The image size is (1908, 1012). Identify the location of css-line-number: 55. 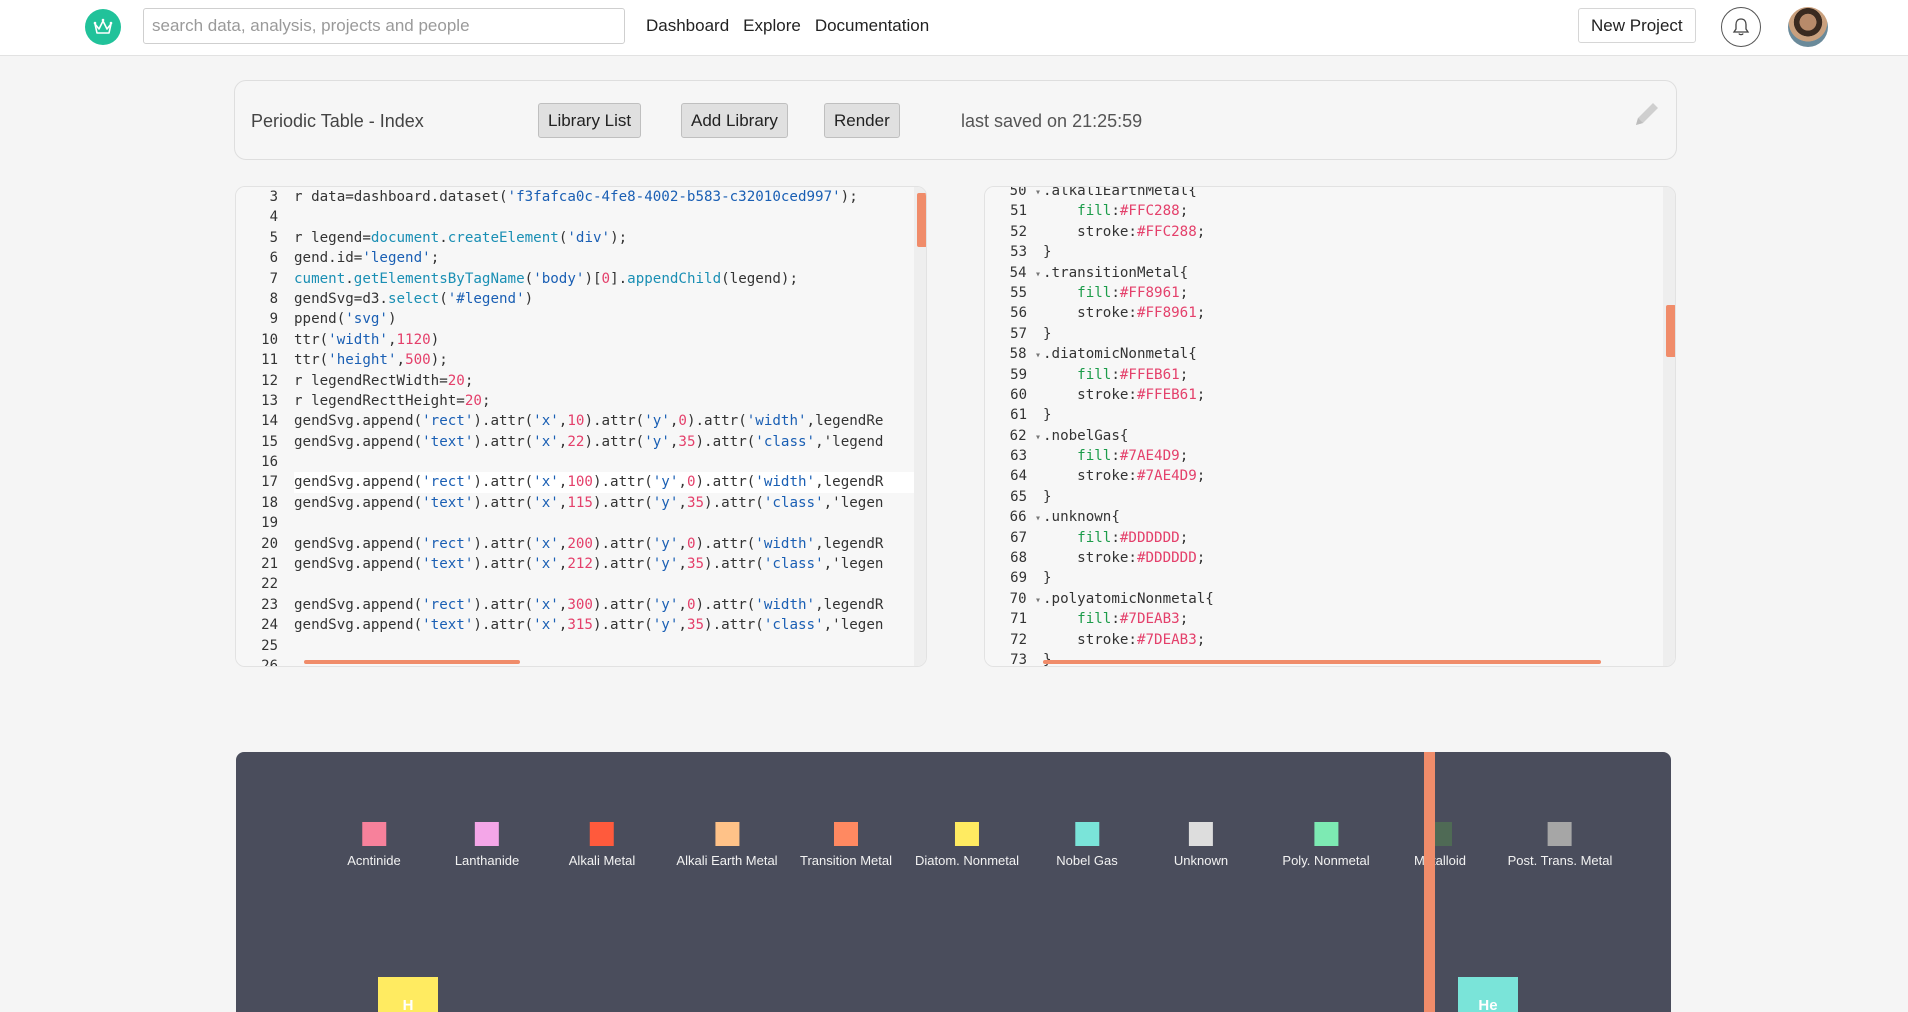
(1018, 292).